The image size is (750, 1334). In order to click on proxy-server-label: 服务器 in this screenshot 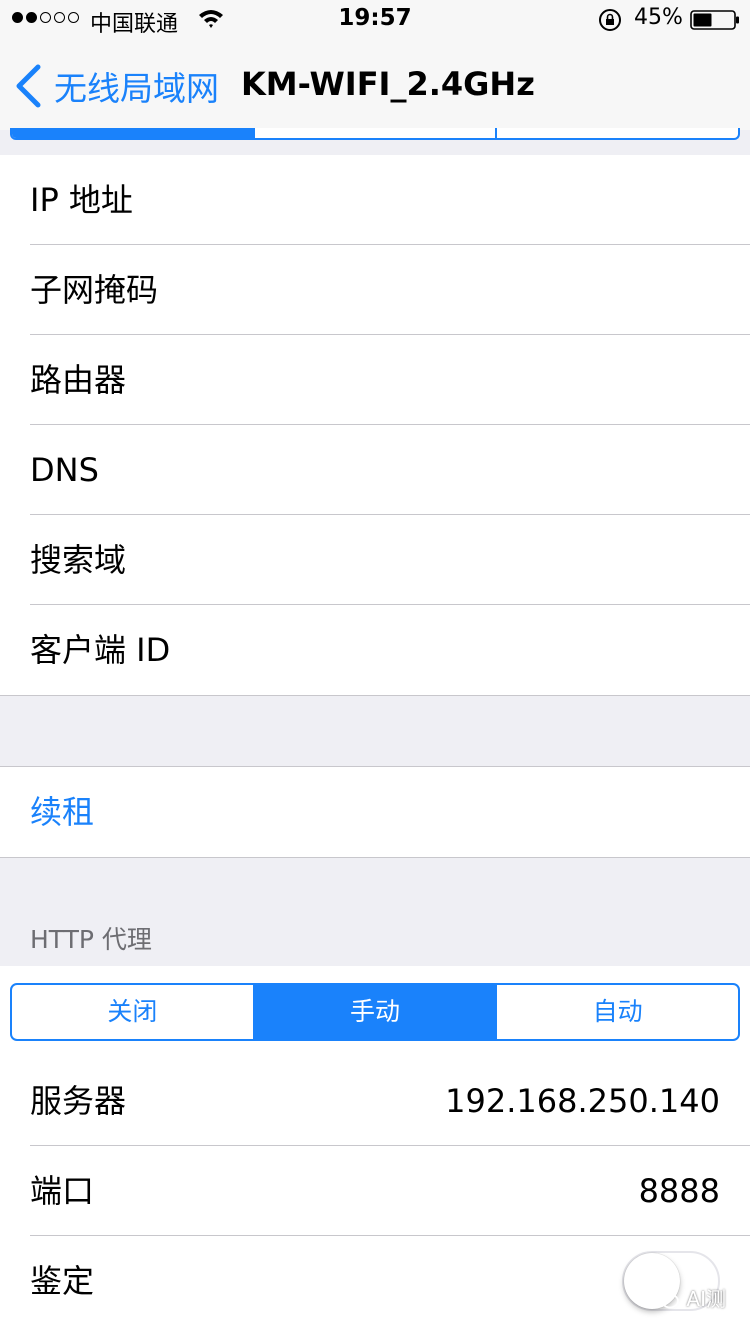, I will do `click(78, 1101)`.